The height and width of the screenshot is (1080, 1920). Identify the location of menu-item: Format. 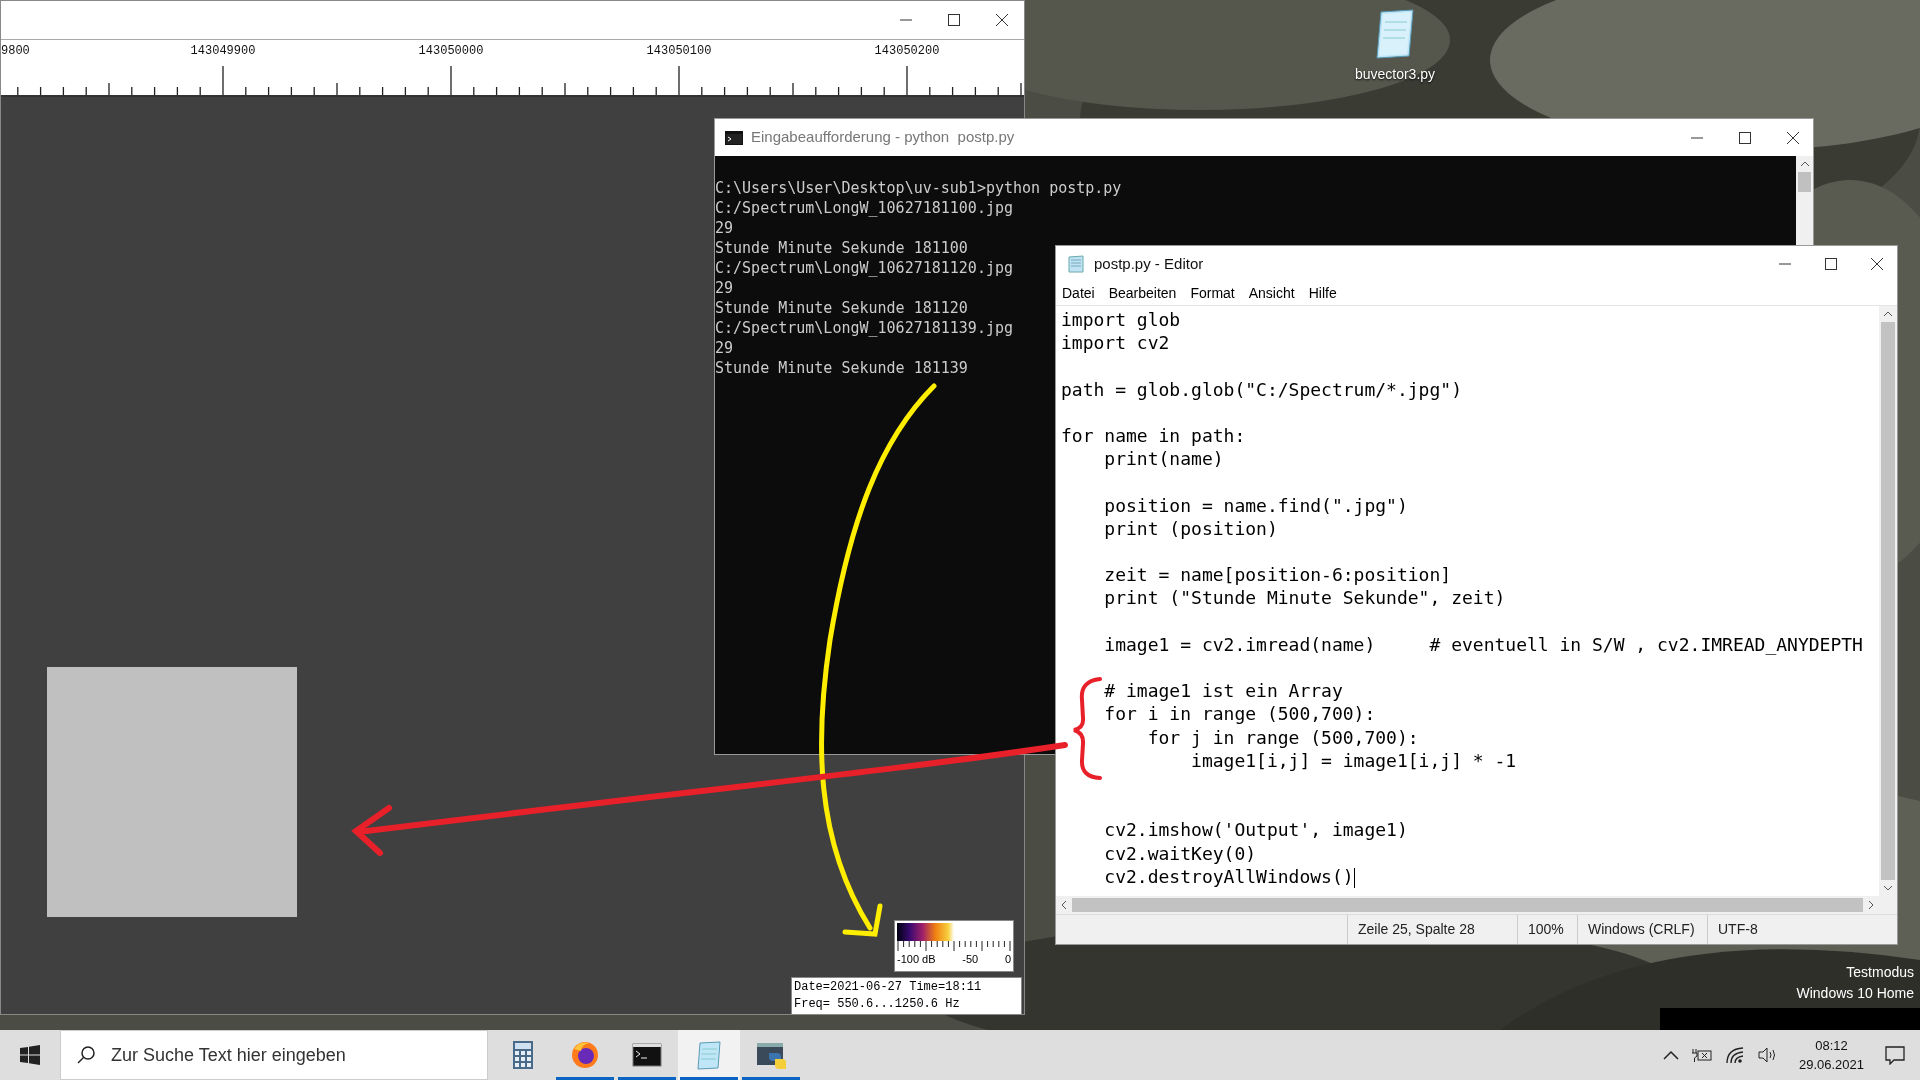
(1212, 293).